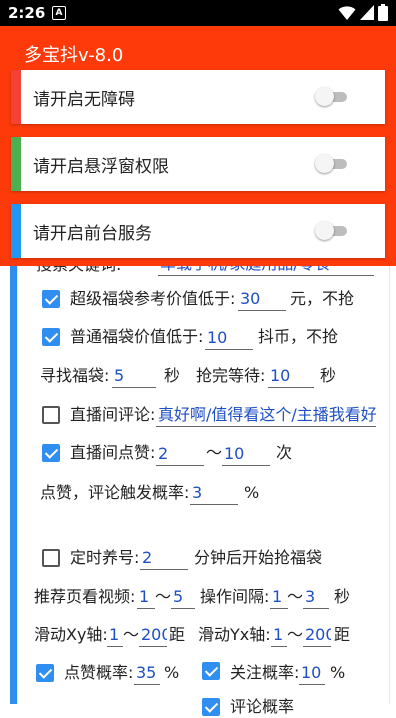 The width and height of the screenshot is (396, 718). Describe the element at coordinates (115, 492) in the screenshot. I see `trigger-prob-label: 点赞，评论触发概率:` at that location.